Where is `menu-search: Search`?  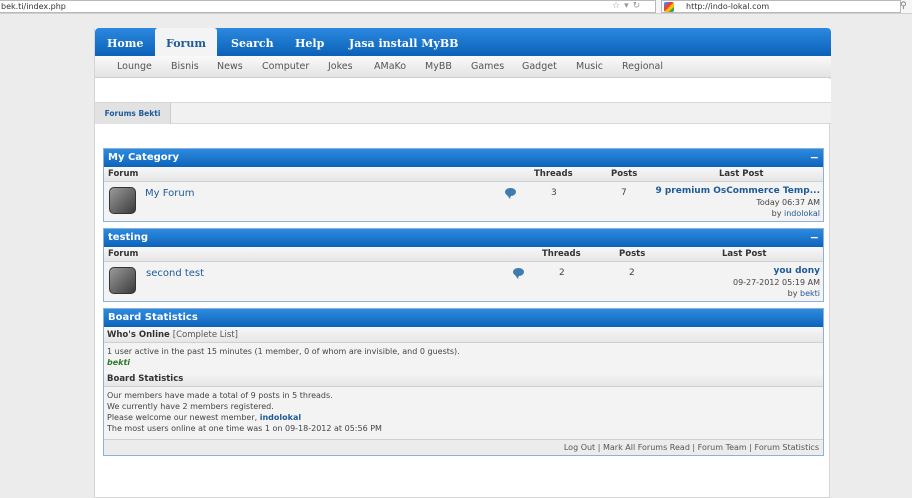 menu-search: Search is located at coordinates (252, 42).